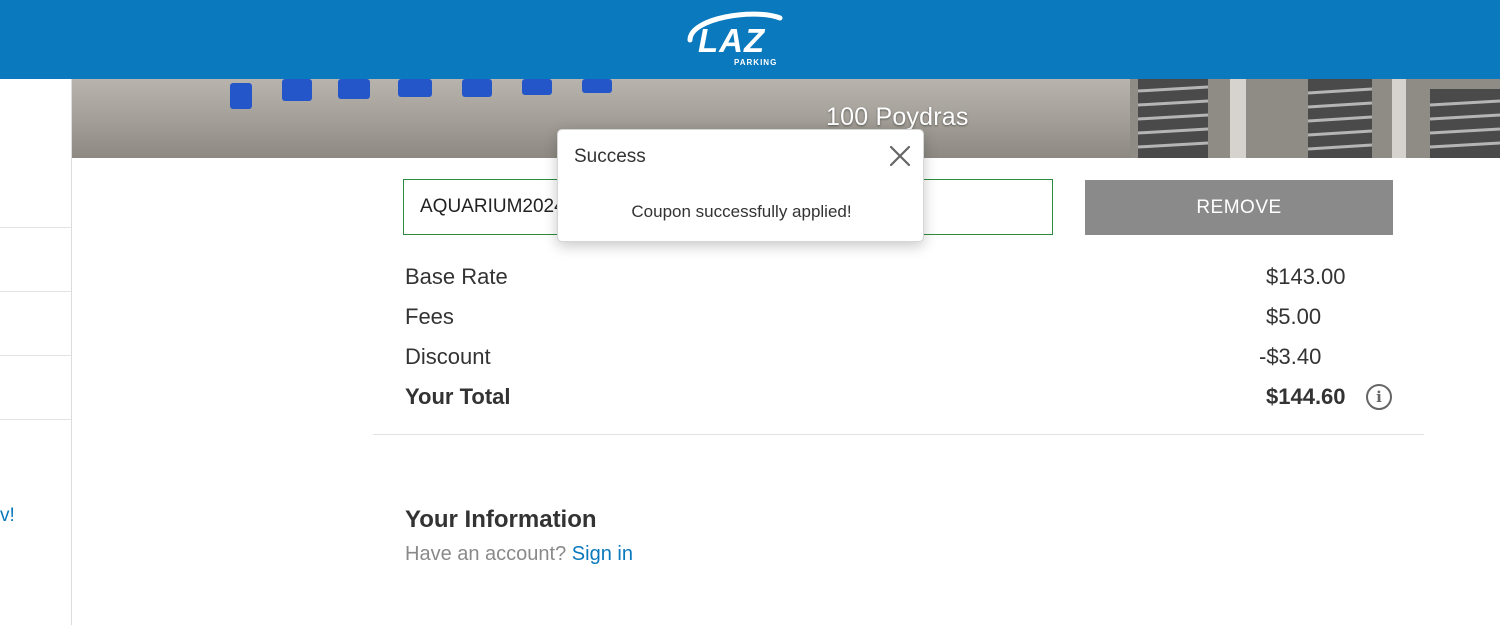 The height and width of the screenshot is (625, 1500). What do you see at coordinates (900, 359) in the screenshot?
I see `price-row-discount: Discount -$3.40` at bounding box center [900, 359].